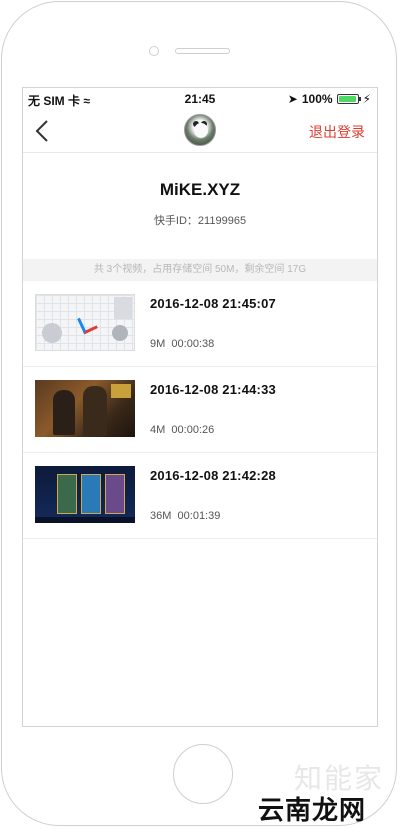 This screenshot has width=400, height=829. What do you see at coordinates (200, 270) in the screenshot?
I see `storage-summary: 共 3个视频，占用存储空间 50M，剩余空间 17G` at bounding box center [200, 270].